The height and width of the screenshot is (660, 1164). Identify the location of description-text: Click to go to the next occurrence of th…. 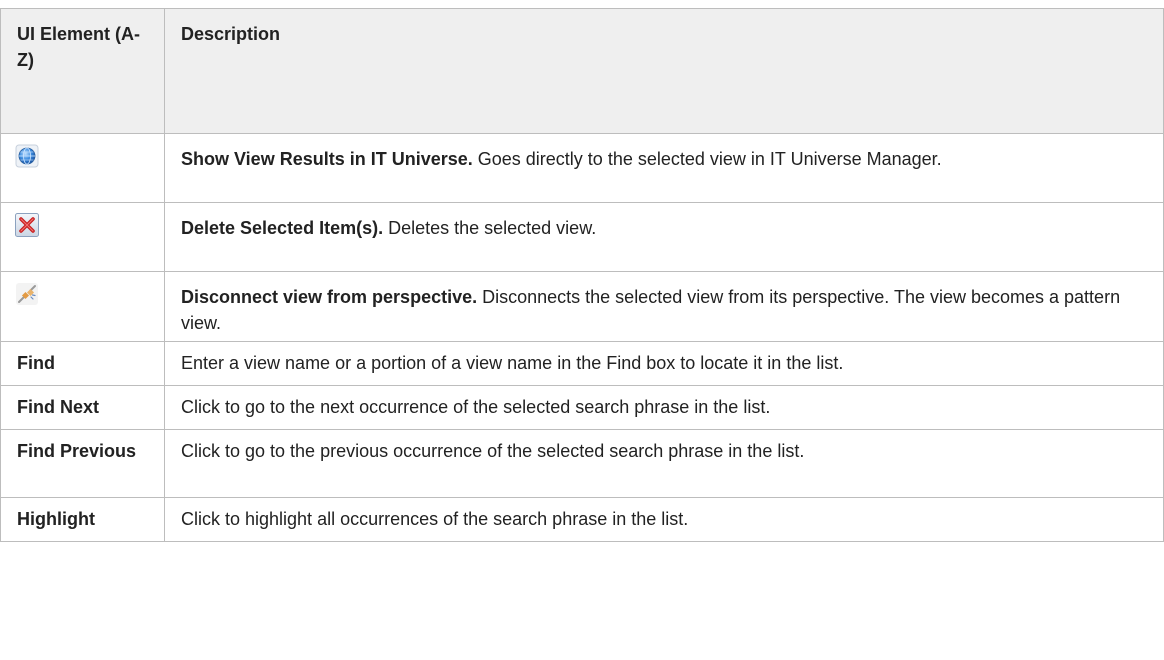
(664, 407).